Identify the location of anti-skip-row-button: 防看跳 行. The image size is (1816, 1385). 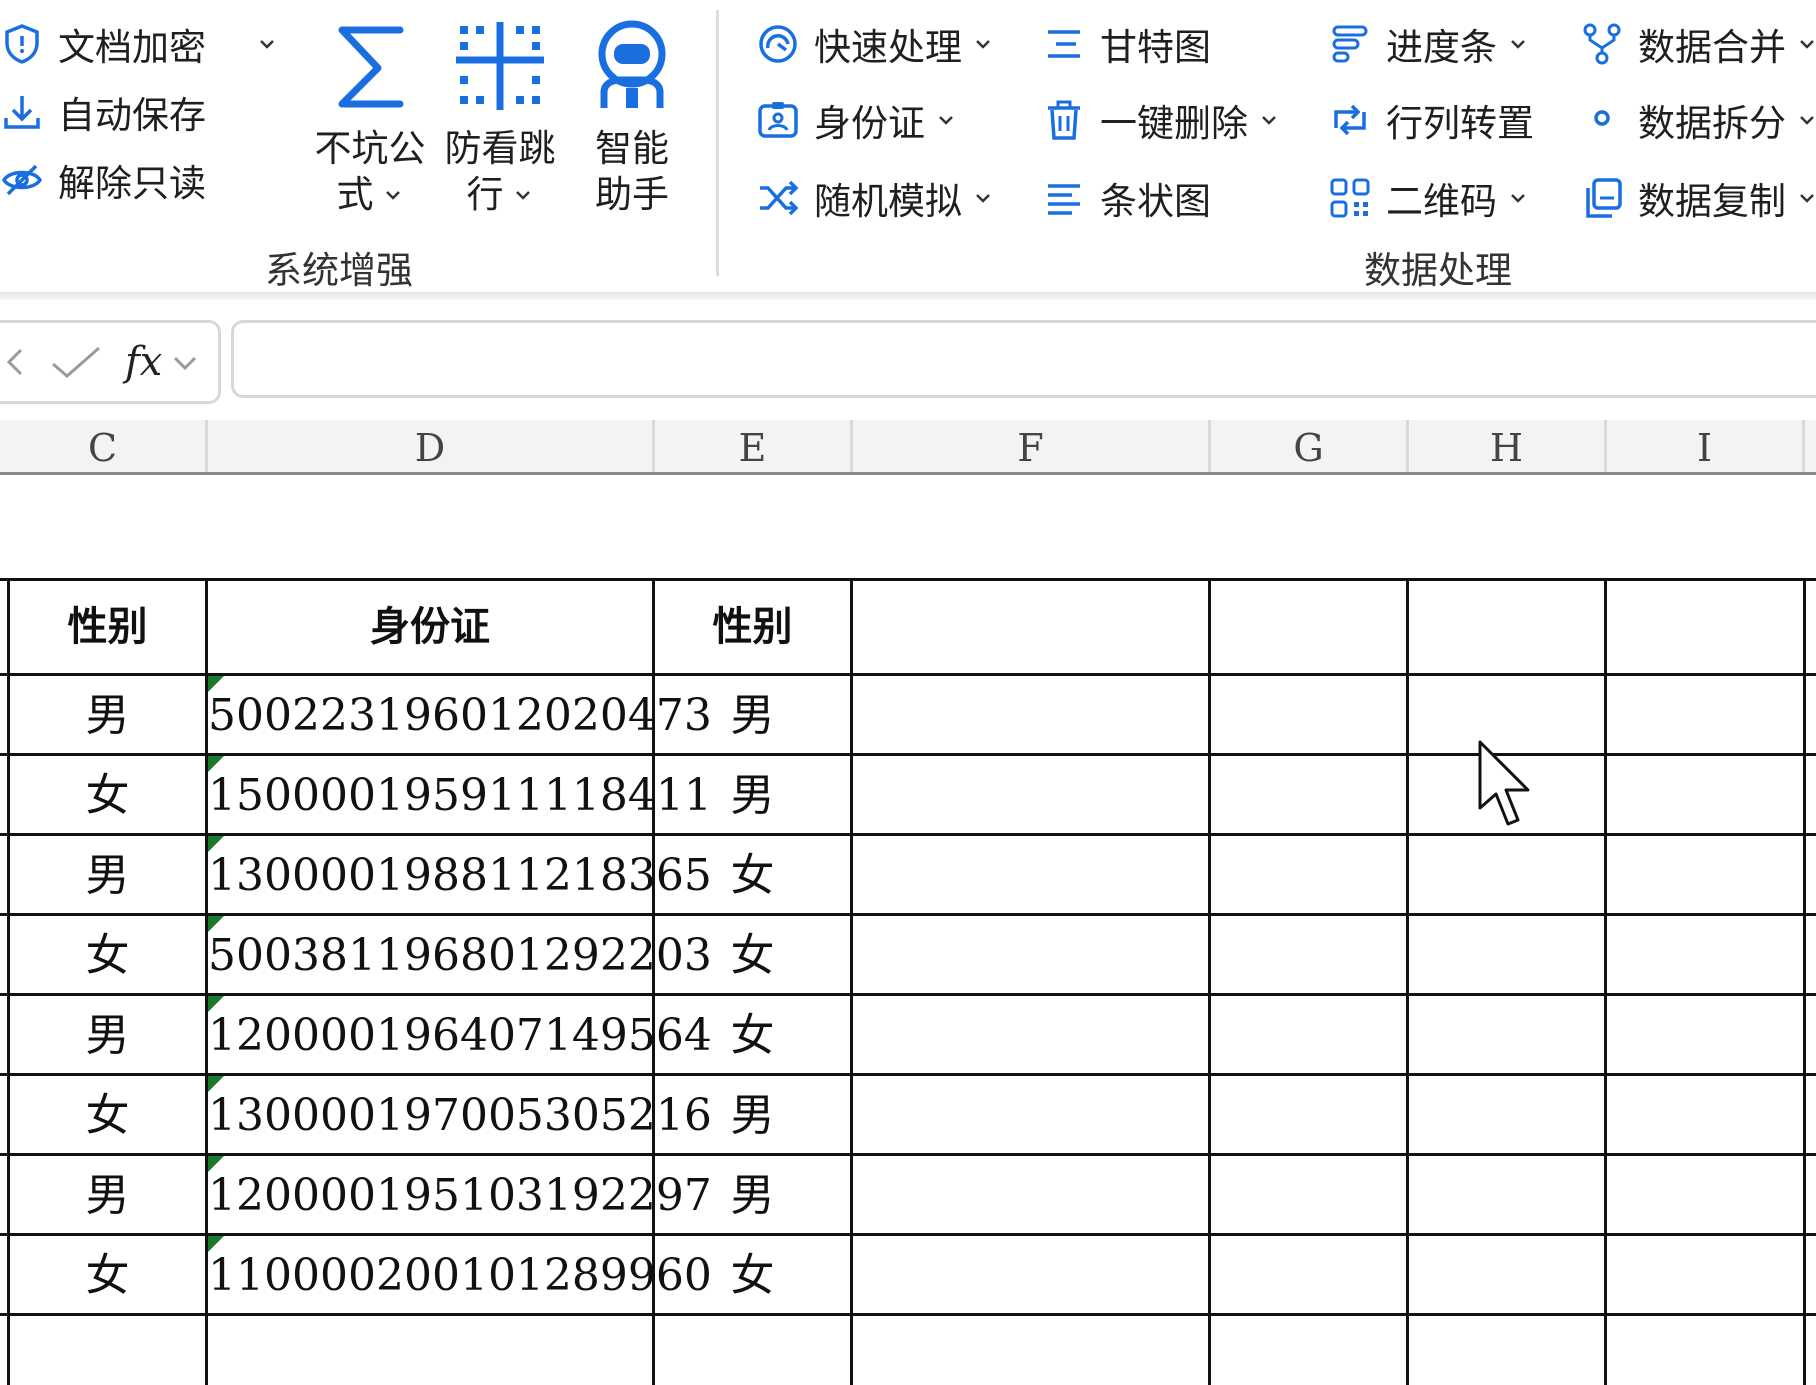
(500, 117).